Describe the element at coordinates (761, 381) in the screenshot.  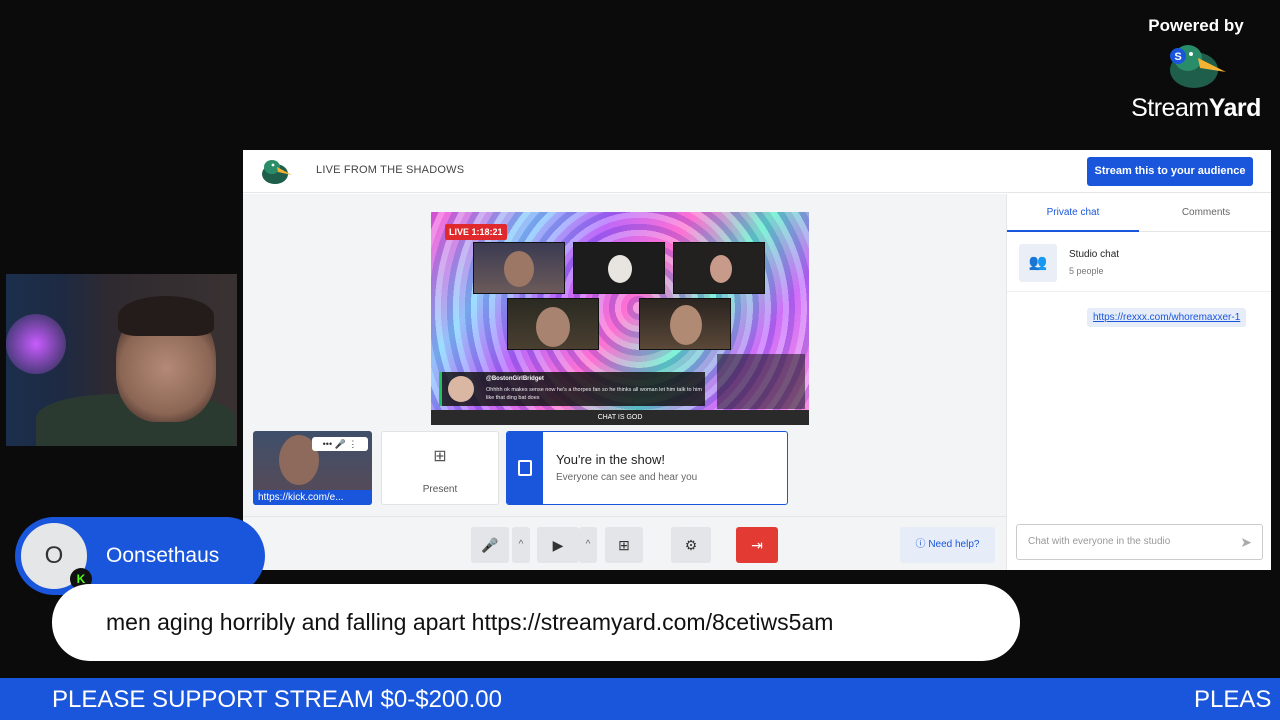
I see `preview-side-chat` at that location.